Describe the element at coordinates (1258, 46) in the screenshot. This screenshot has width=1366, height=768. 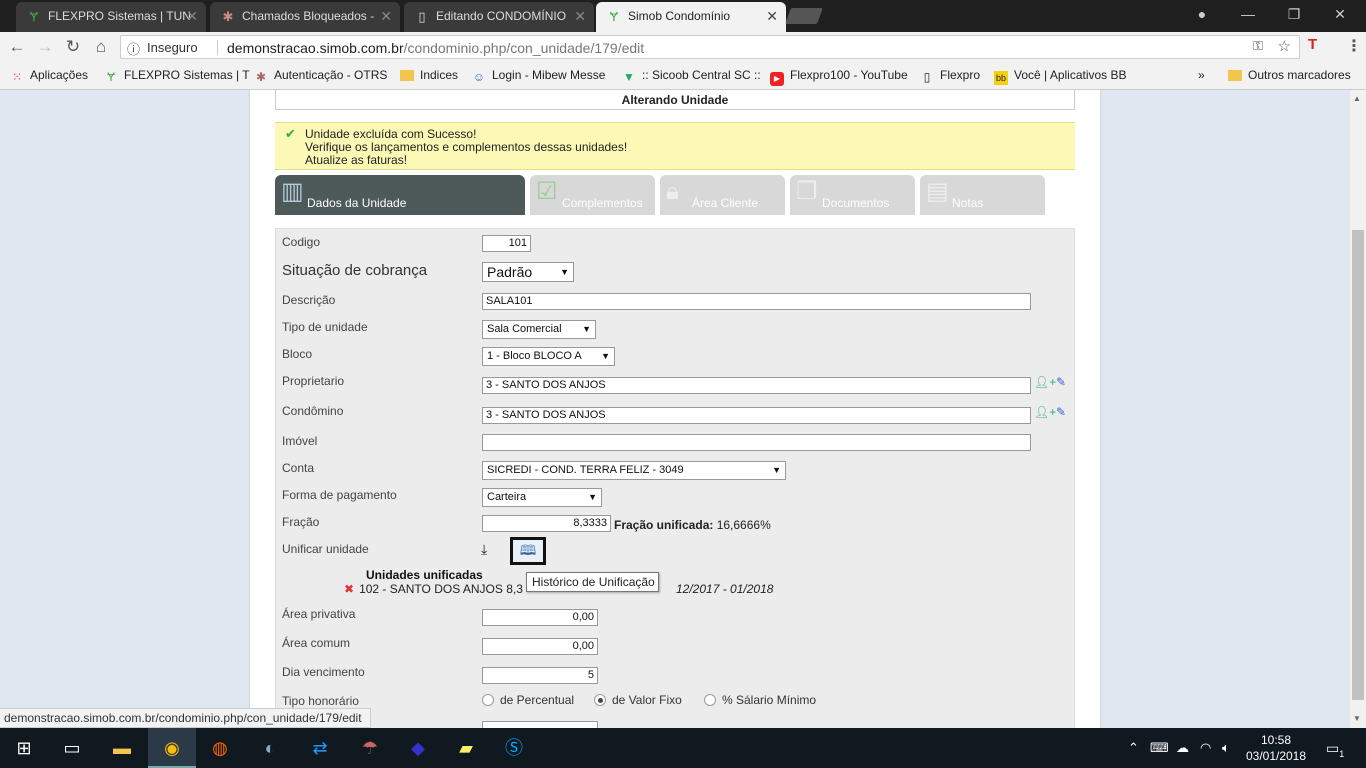
I see `key-icon: ⚿` at that location.